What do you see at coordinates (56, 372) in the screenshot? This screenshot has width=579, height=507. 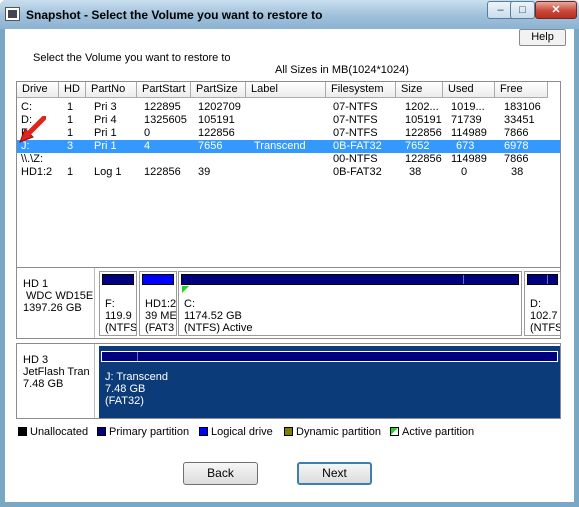 I see `disk-model: JetFlash Tran` at bounding box center [56, 372].